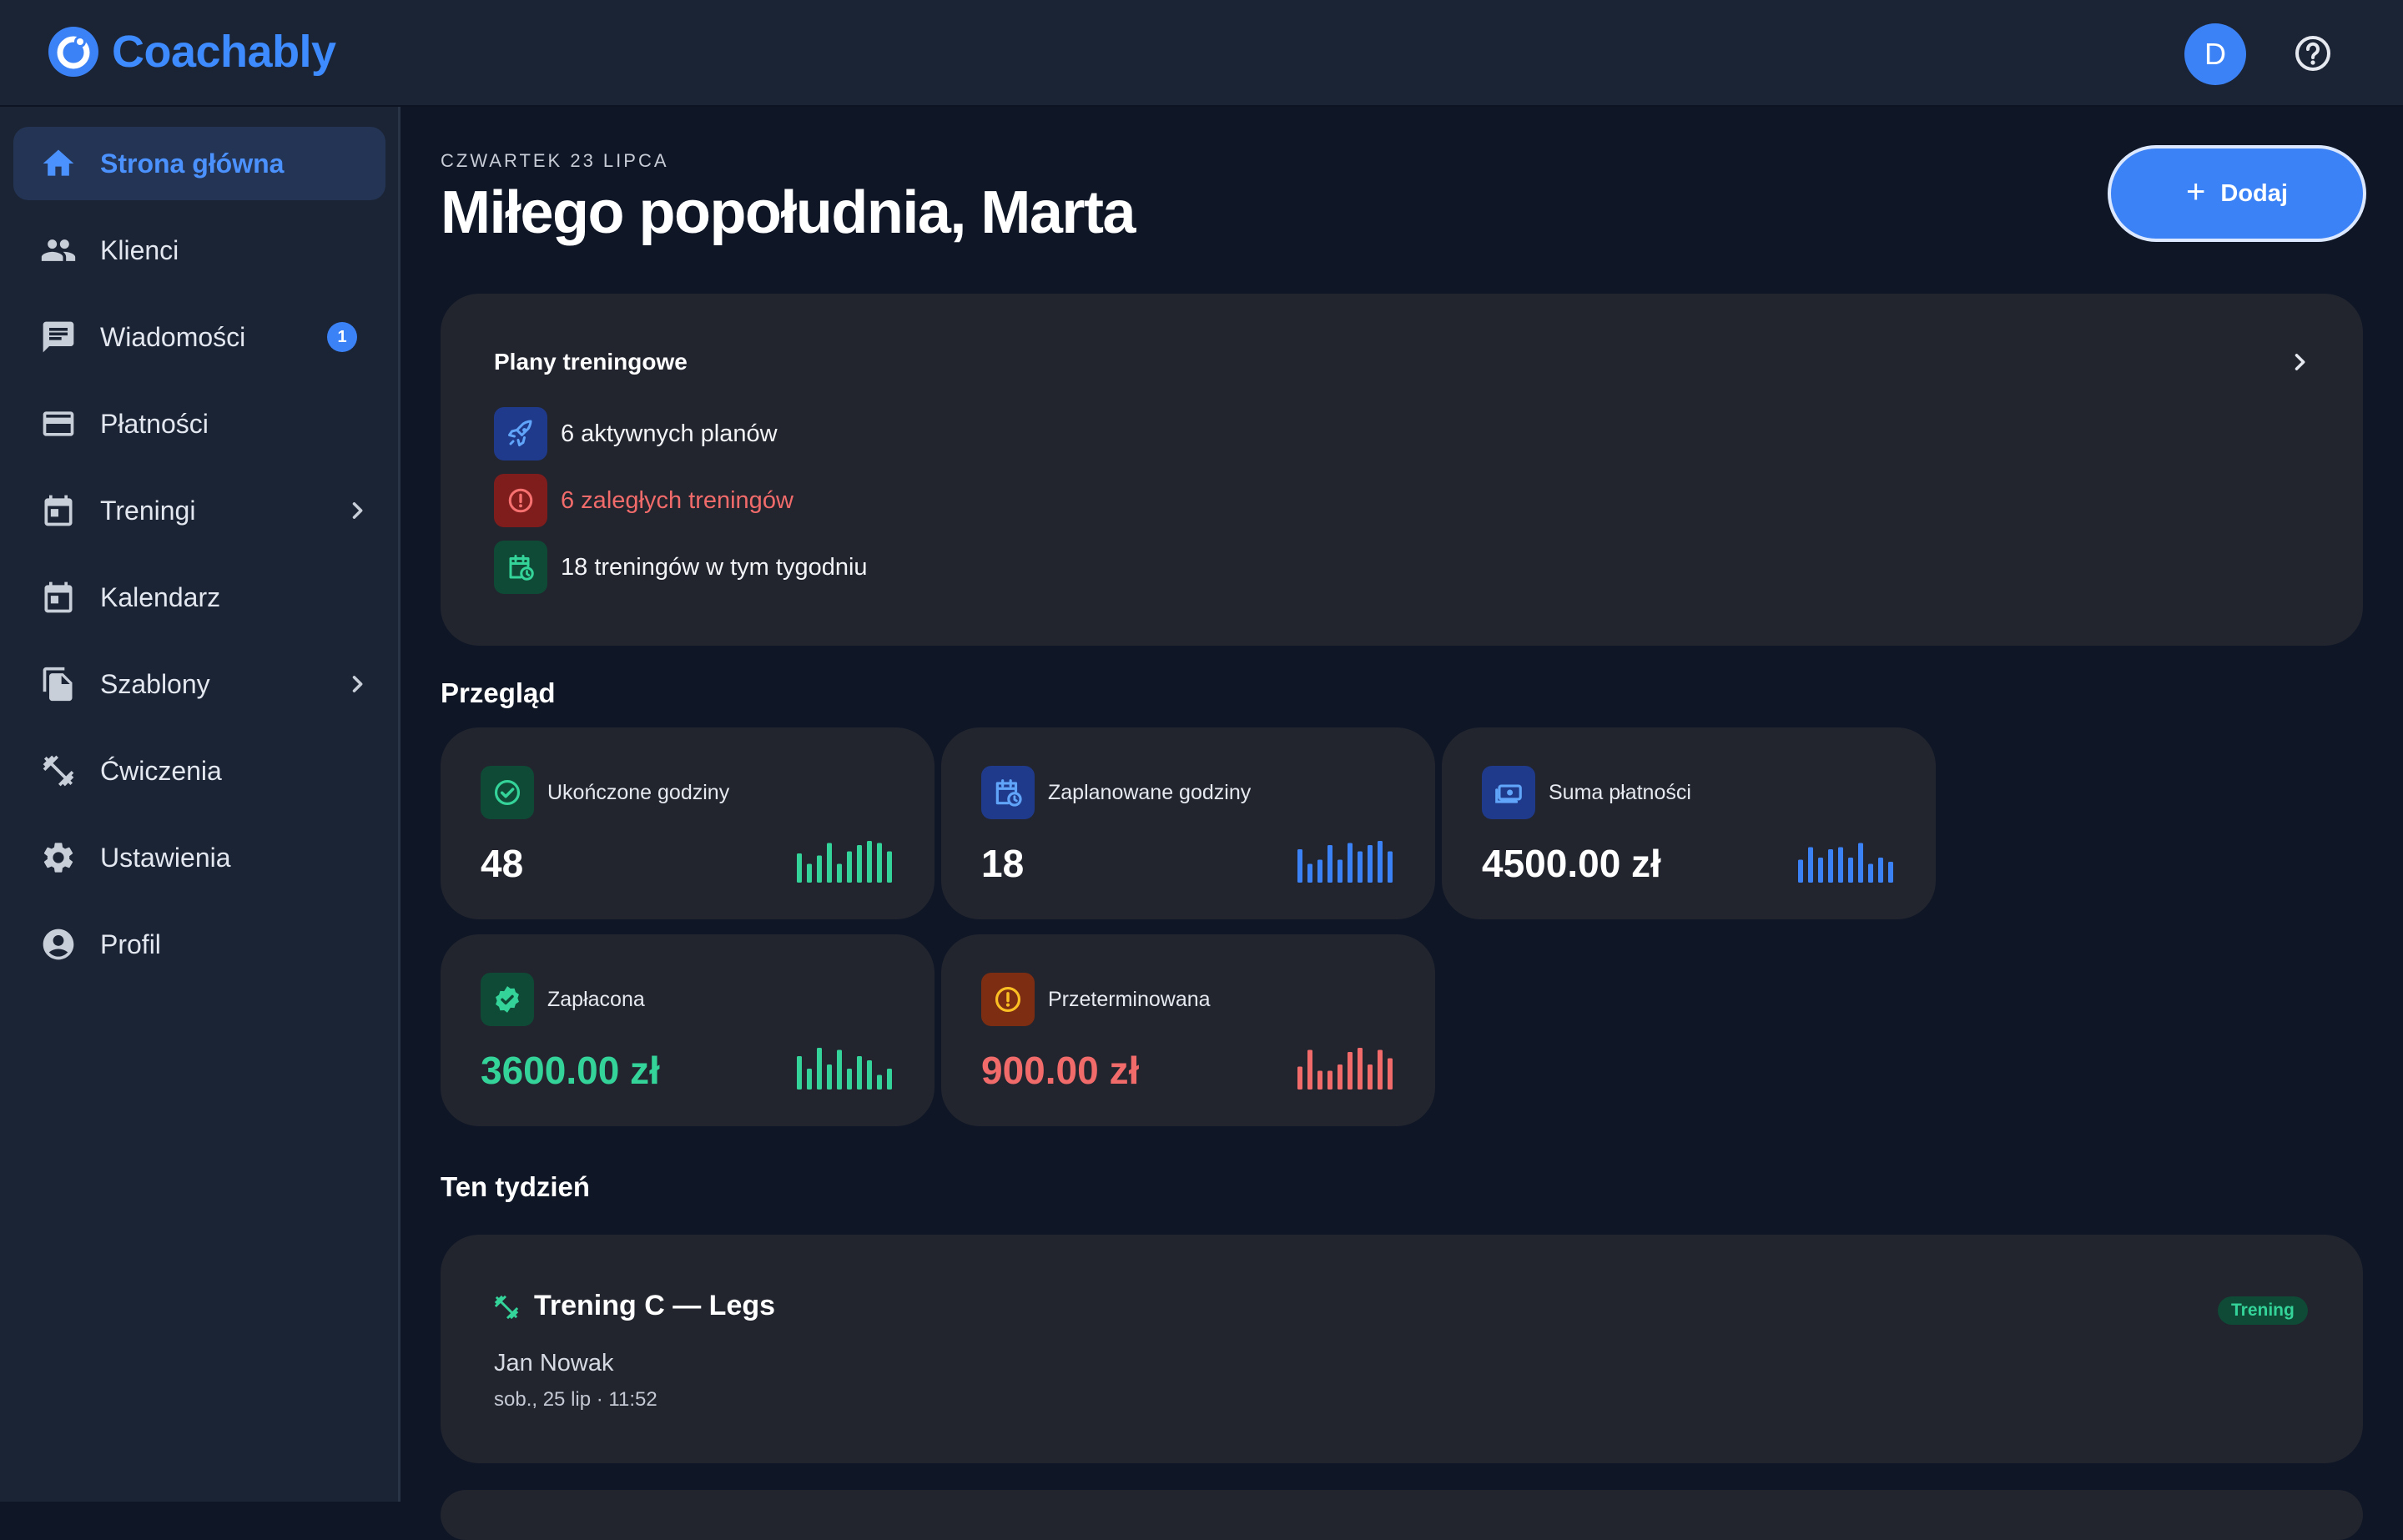 The width and height of the screenshot is (2403, 1540). I want to click on sidebar-item-label: Wiadomości, so click(173, 336).